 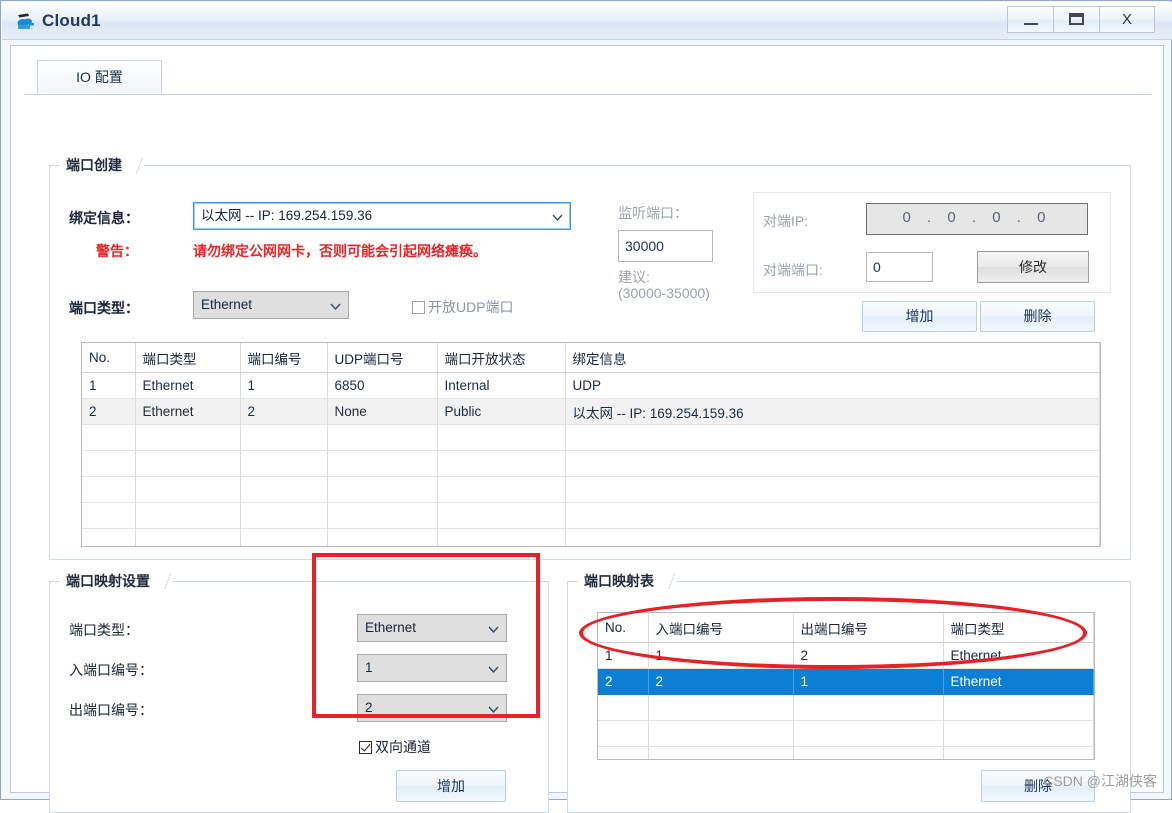 I want to click on table-row-selected: 2 2 1 Ethernet, so click(x=846, y=681).